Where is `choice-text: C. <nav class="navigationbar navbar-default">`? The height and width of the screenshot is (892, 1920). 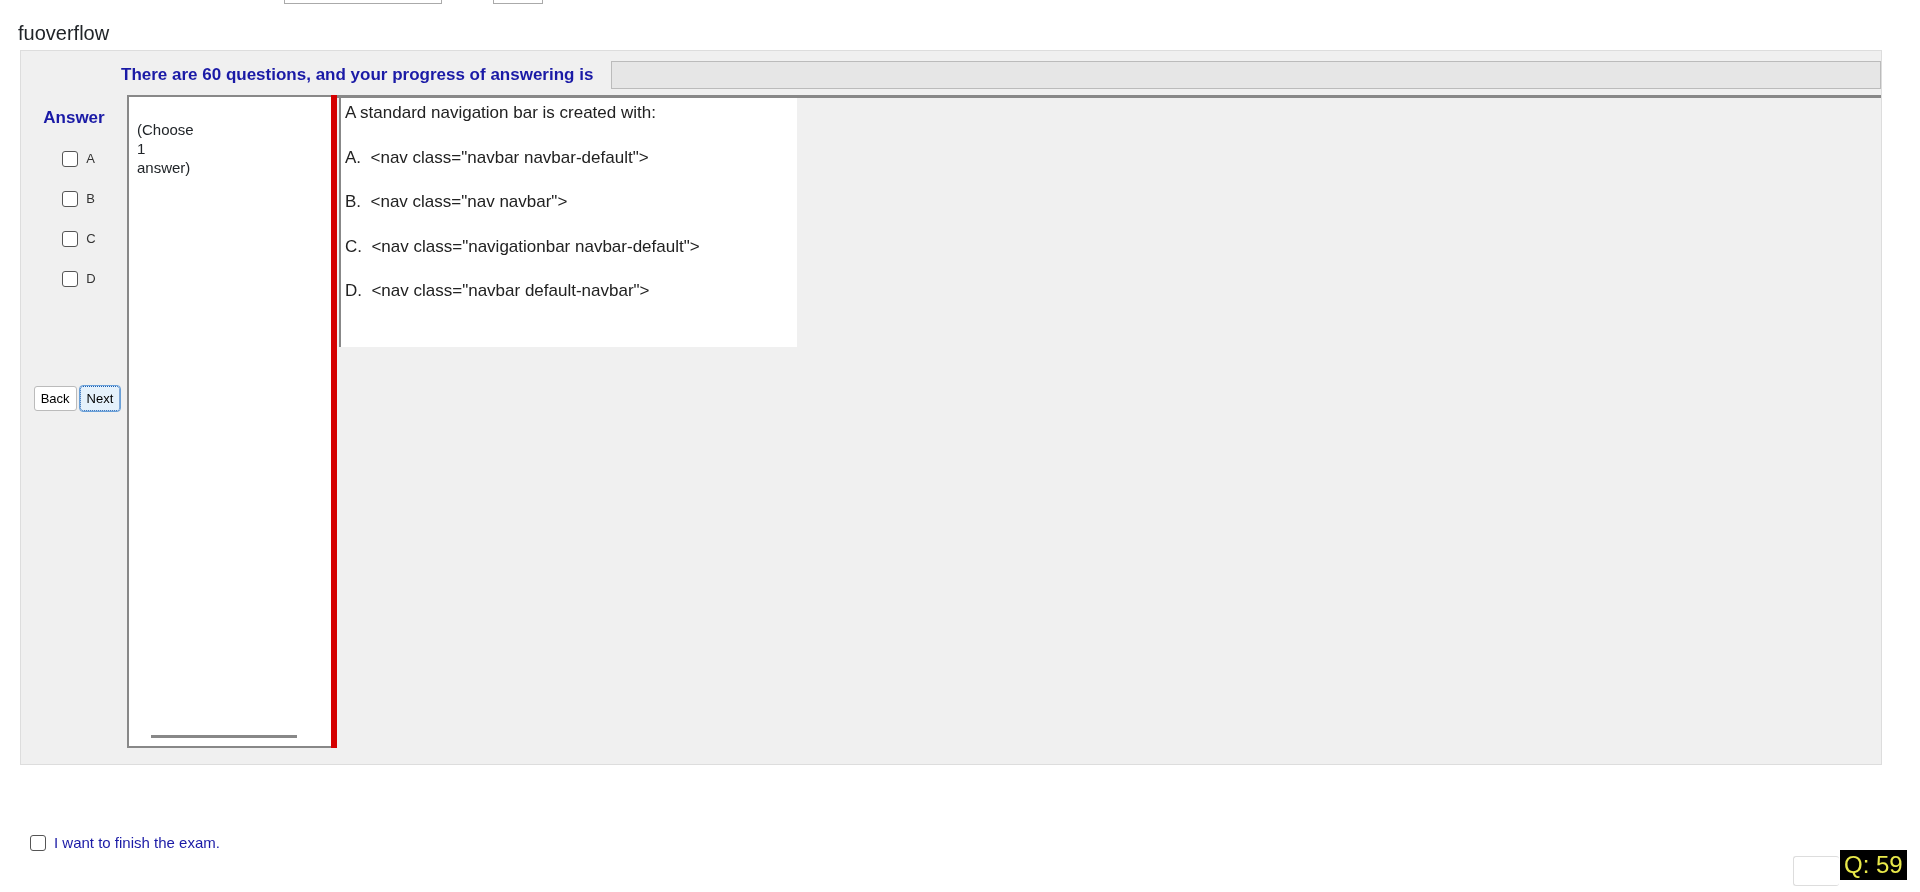
choice-text: C. <nav class="navigationbar navbar-default"> is located at coordinates (523, 246).